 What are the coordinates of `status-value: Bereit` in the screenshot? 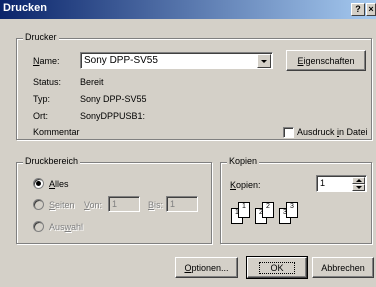 It's located at (92, 82).